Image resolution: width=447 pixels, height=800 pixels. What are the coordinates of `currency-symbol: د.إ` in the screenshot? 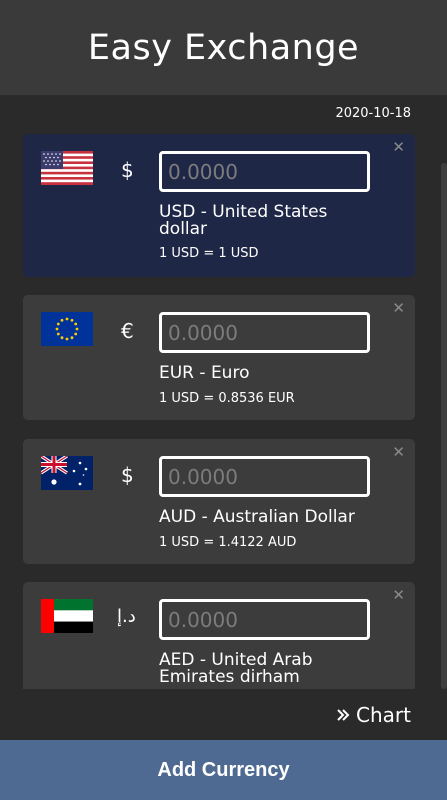 It's located at (126, 616).